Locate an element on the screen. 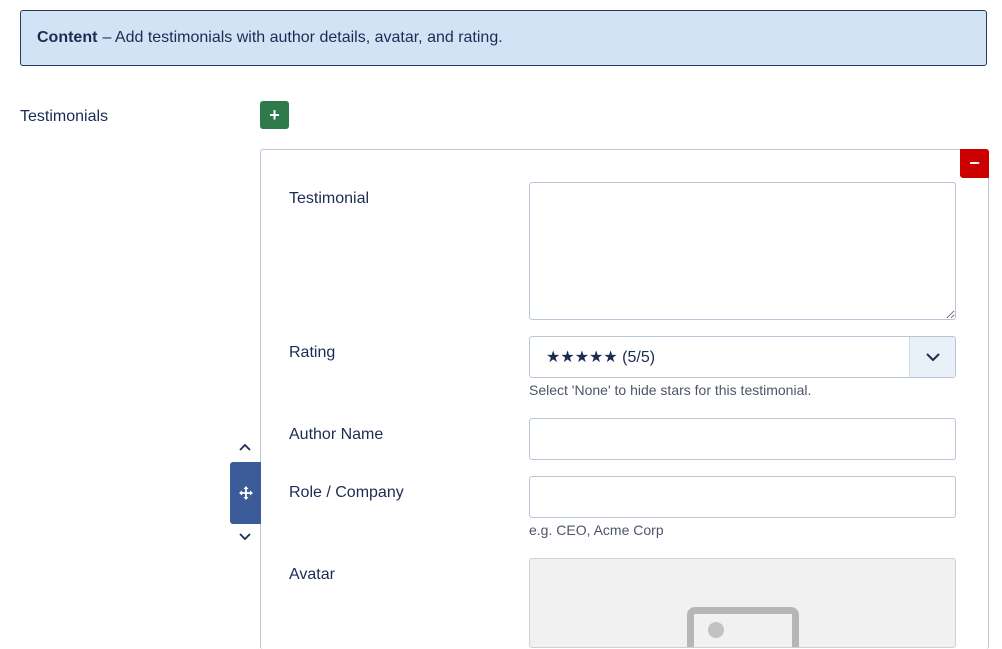 The width and height of the screenshot is (1002, 649). testimonials-label: Testimonials is located at coordinates (64, 116).